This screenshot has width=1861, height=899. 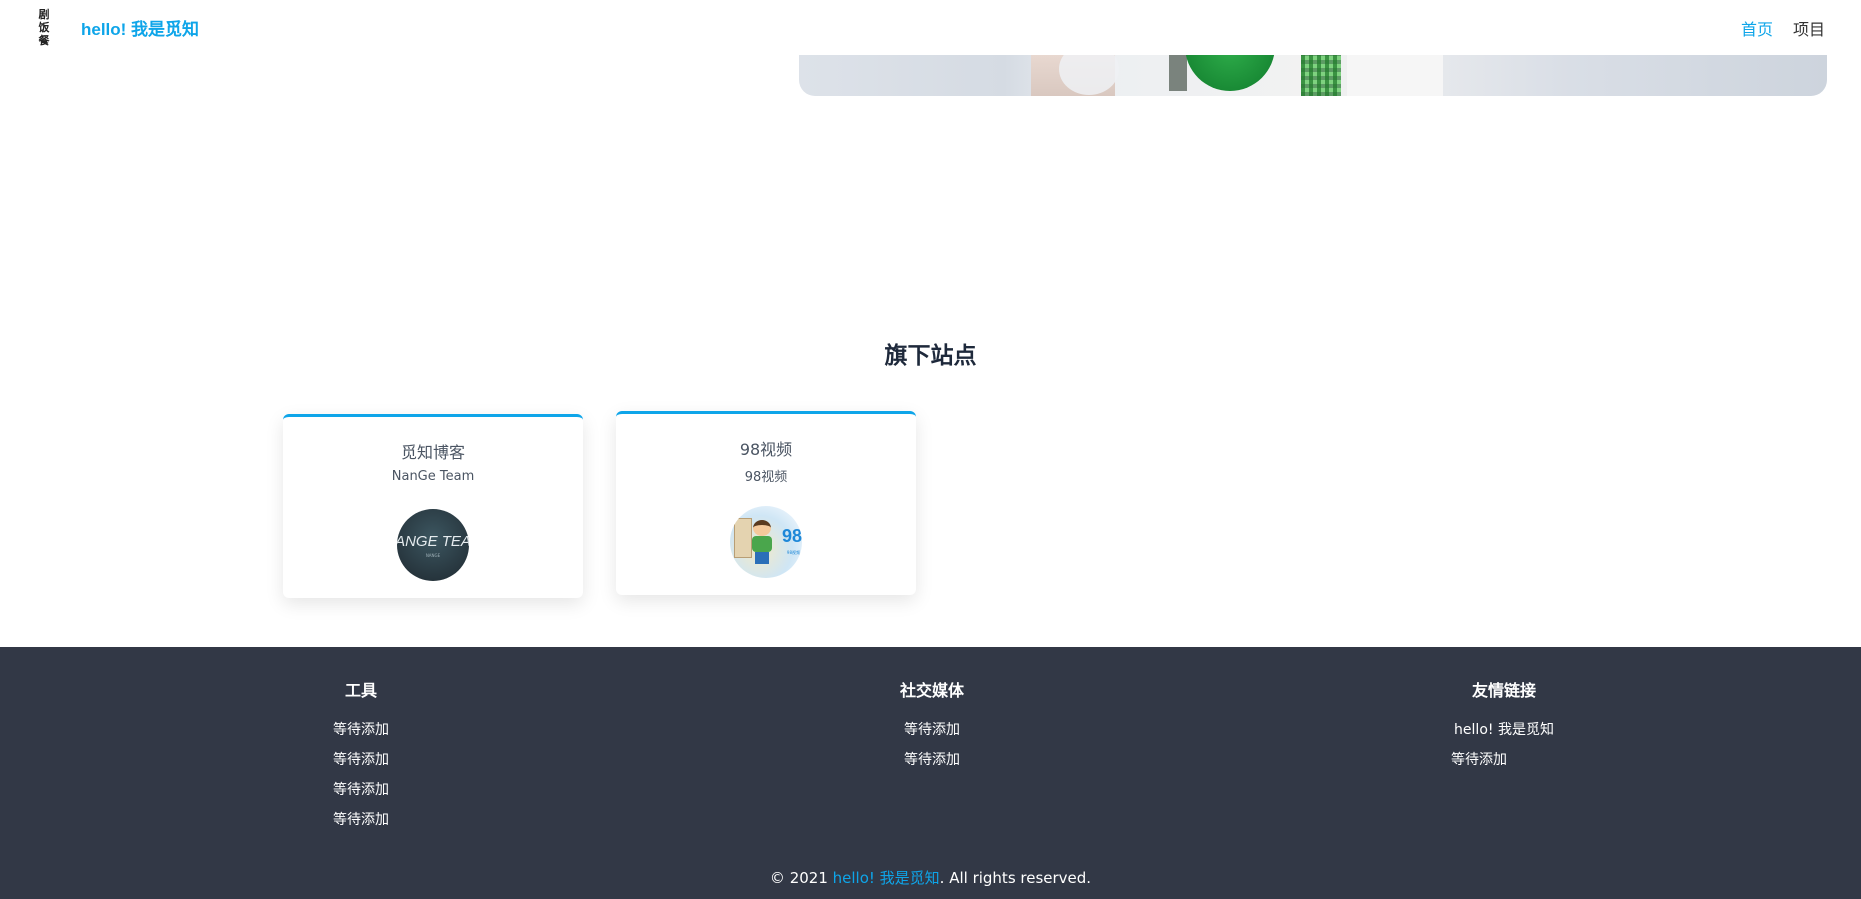 I want to click on nav-projects: 项目, so click(x=1809, y=28).